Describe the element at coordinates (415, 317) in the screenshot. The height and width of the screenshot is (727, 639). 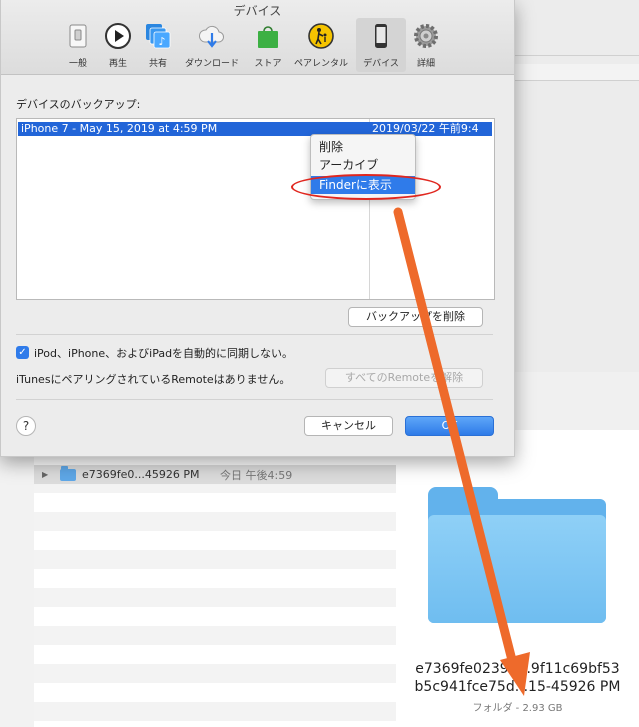
I see `delete-backup-button: バックアップを削除` at that location.